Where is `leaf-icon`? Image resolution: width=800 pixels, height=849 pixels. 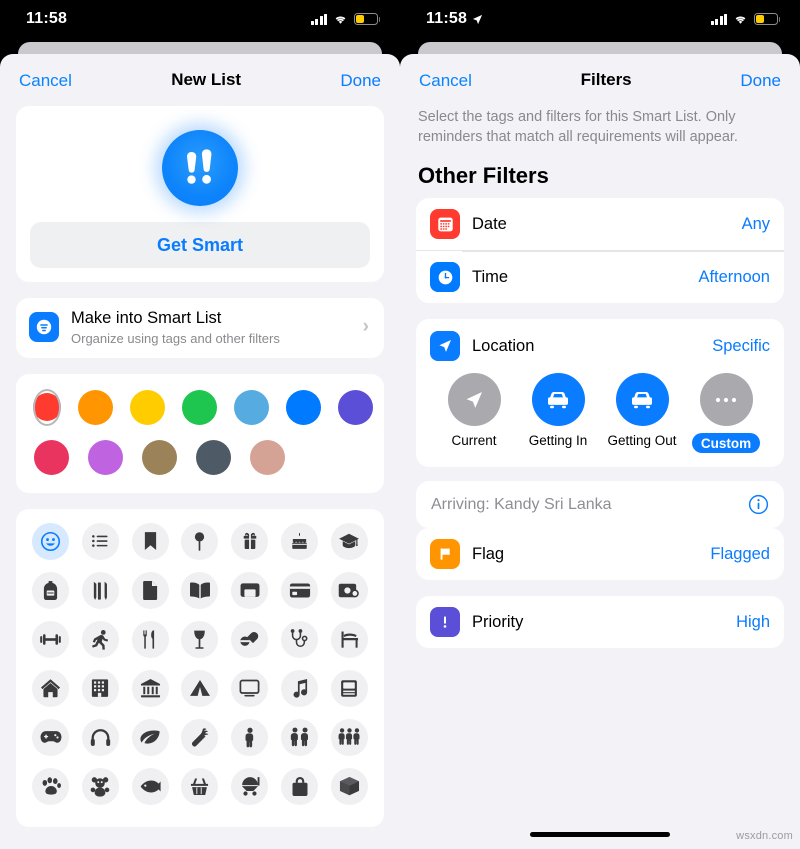
leaf-icon is located at coordinates (150, 737).